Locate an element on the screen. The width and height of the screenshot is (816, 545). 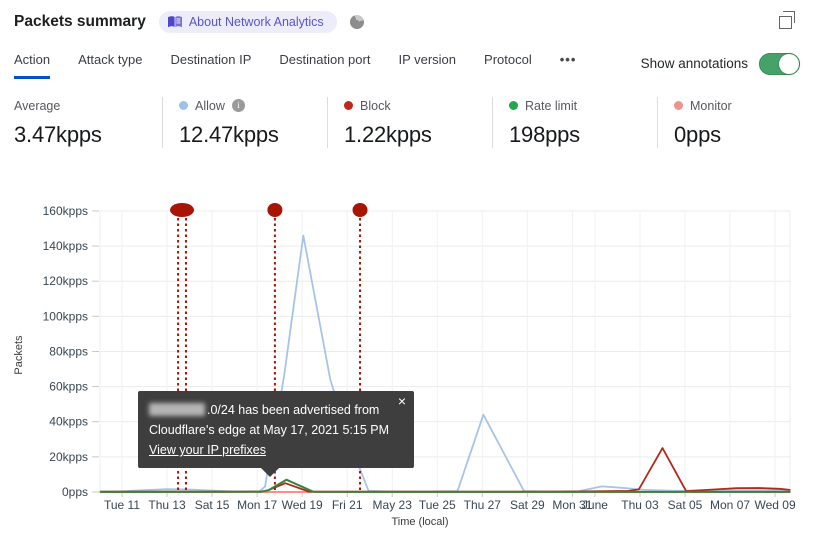
page-title: Packets summary is located at coordinates (80, 21).